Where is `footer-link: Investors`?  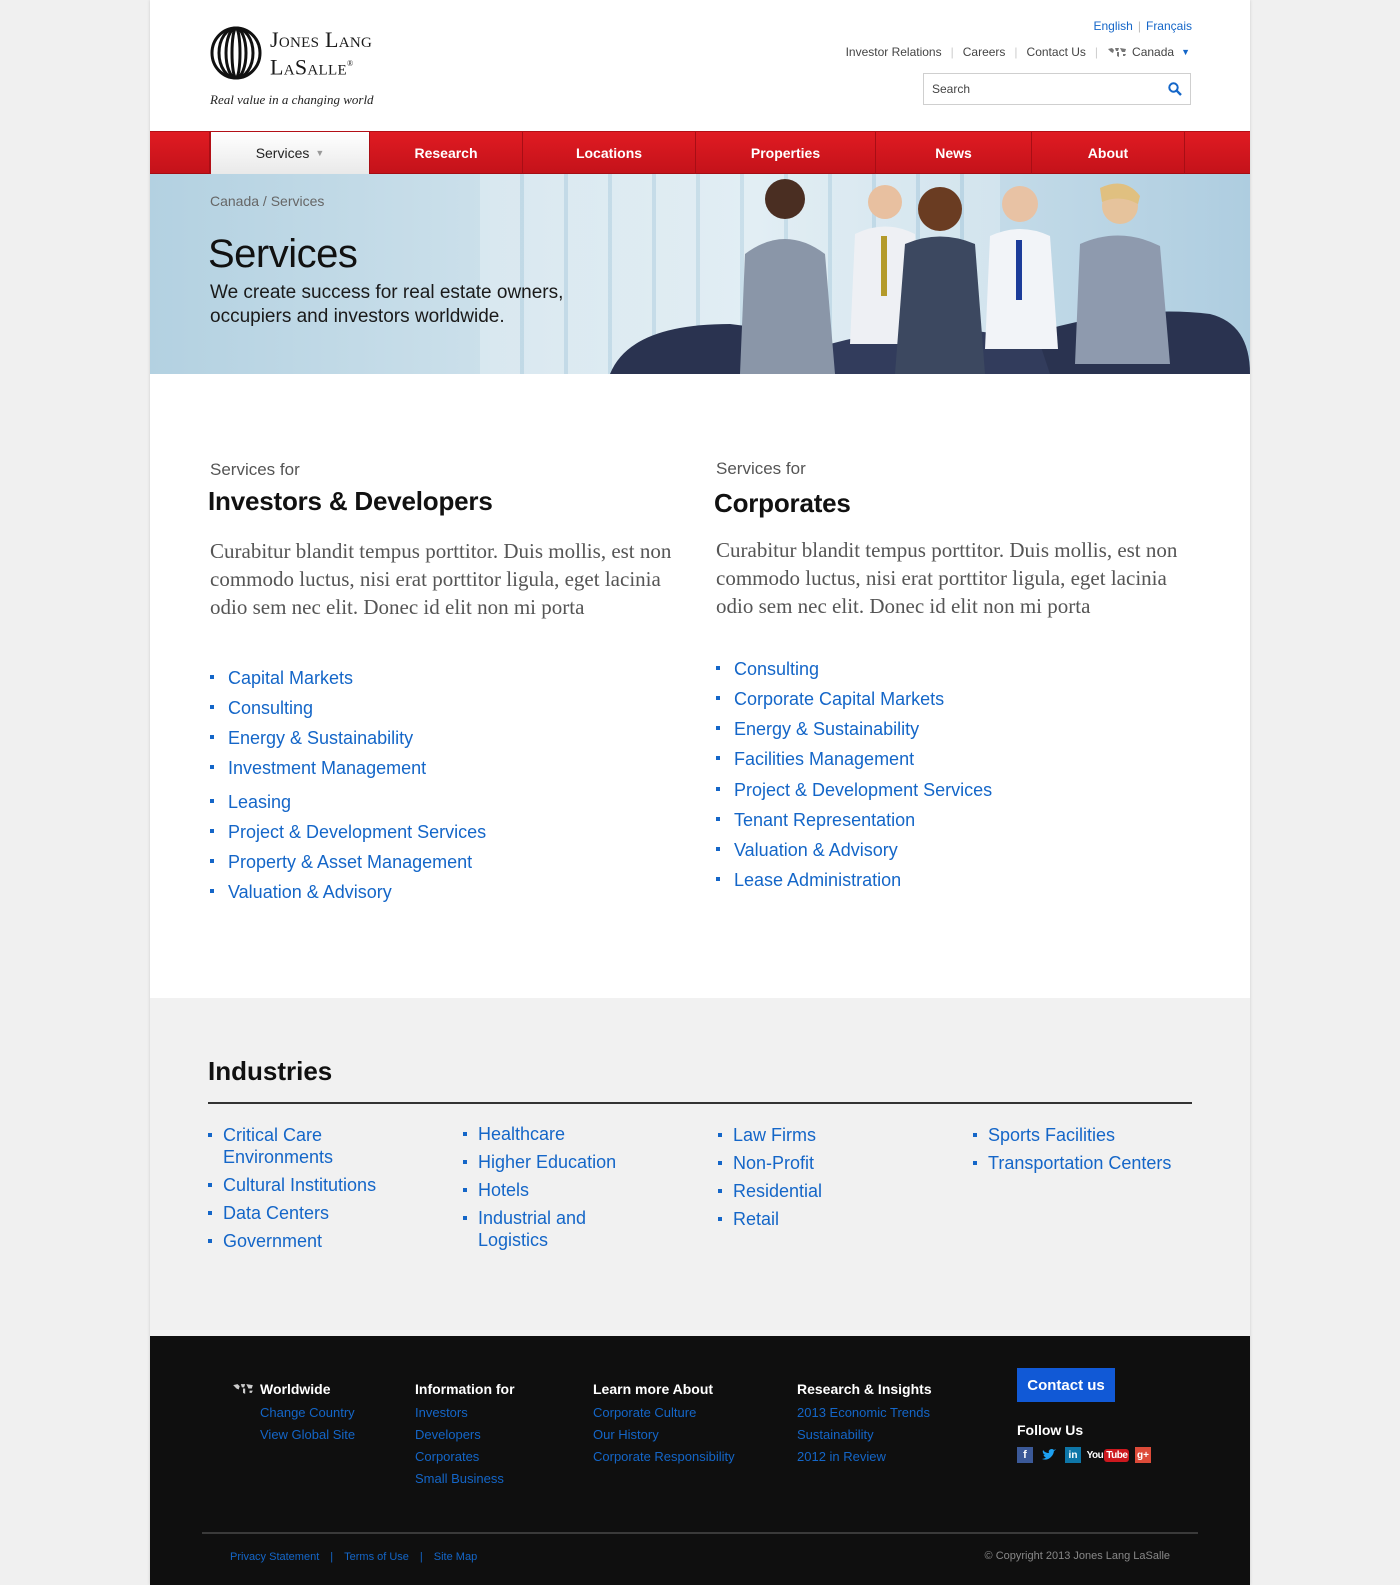
footer-link: Investors is located at coordinates (465, 1413).